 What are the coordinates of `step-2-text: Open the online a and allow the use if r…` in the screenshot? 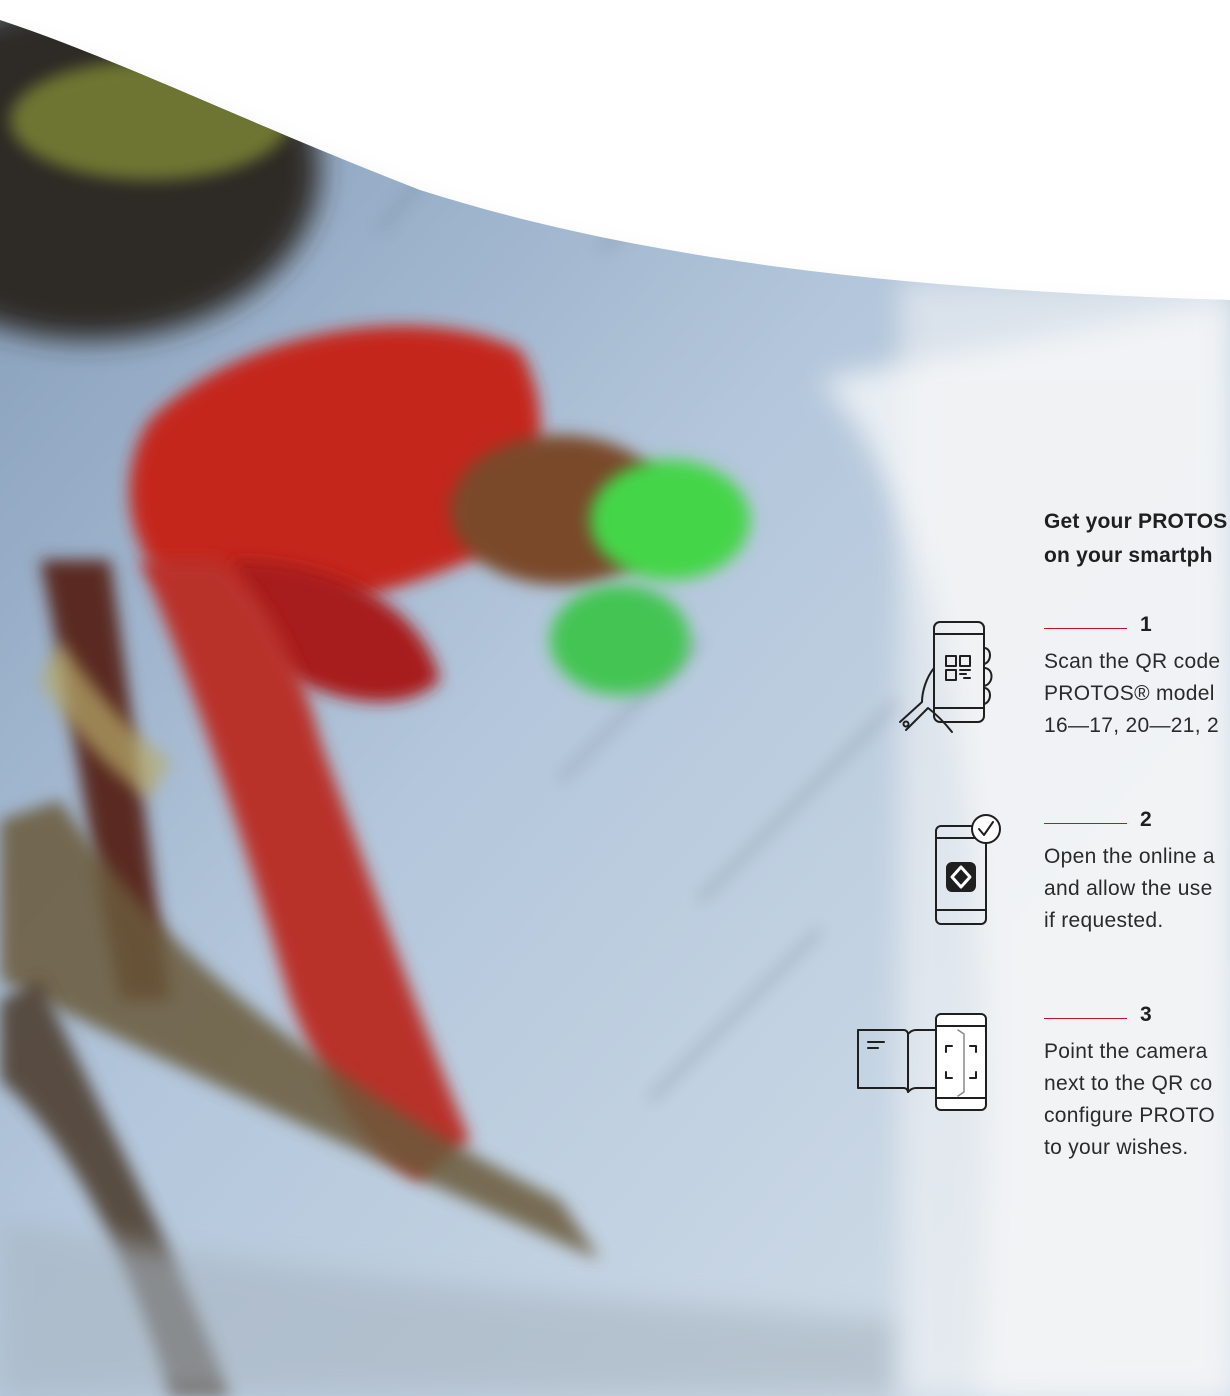 It's located at (1137, 889).